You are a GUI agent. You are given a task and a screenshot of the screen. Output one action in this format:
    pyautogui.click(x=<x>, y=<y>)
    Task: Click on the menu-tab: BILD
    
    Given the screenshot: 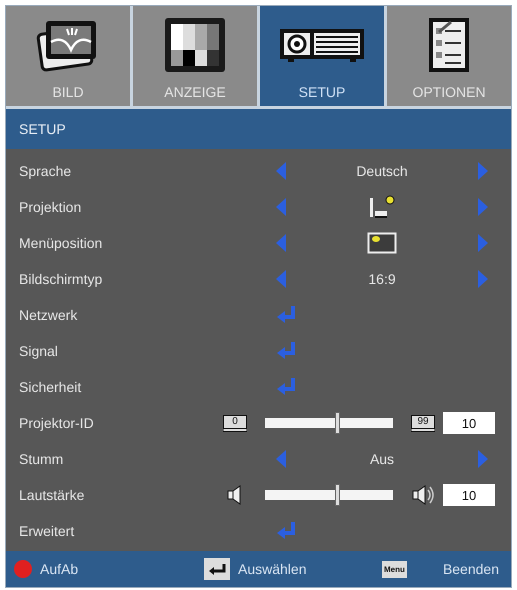 What is the action you would take?
    pyautogui.click(x=68, y=57)
    